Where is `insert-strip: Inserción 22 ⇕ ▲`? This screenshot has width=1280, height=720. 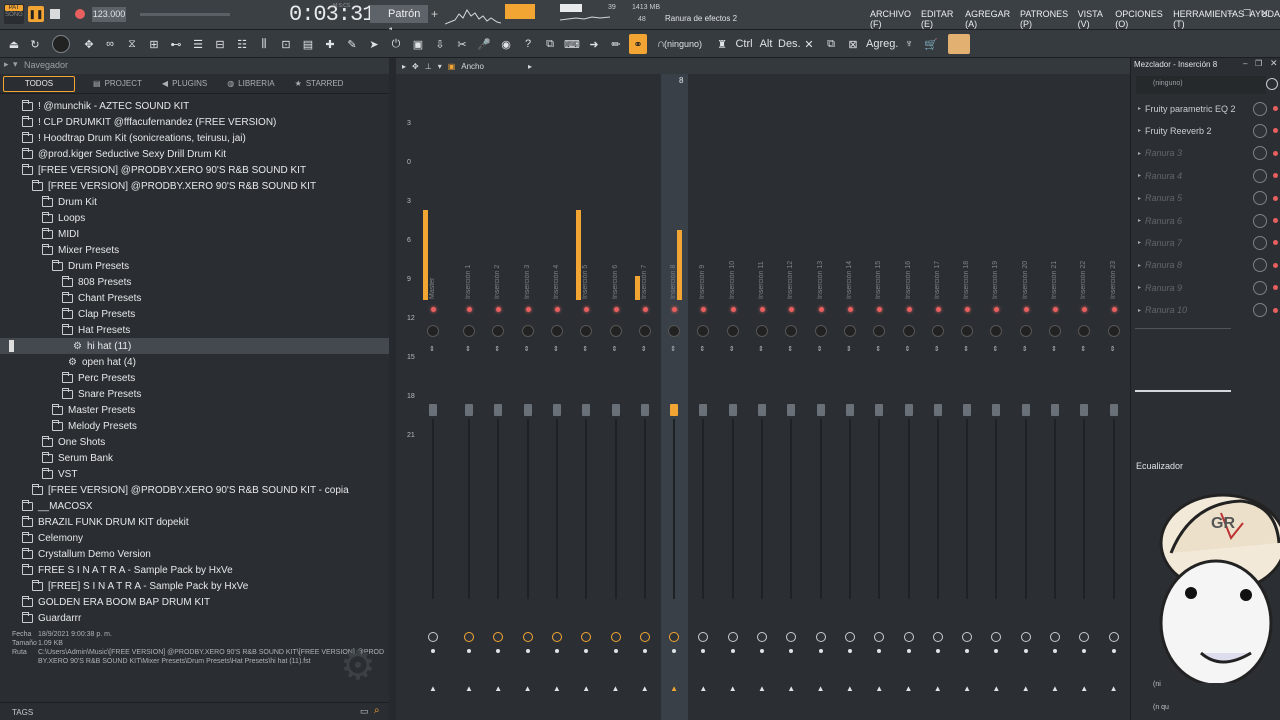 insert-strip: Inserción 22 ⇕ ▲ is located at coordinates (1084, 397).